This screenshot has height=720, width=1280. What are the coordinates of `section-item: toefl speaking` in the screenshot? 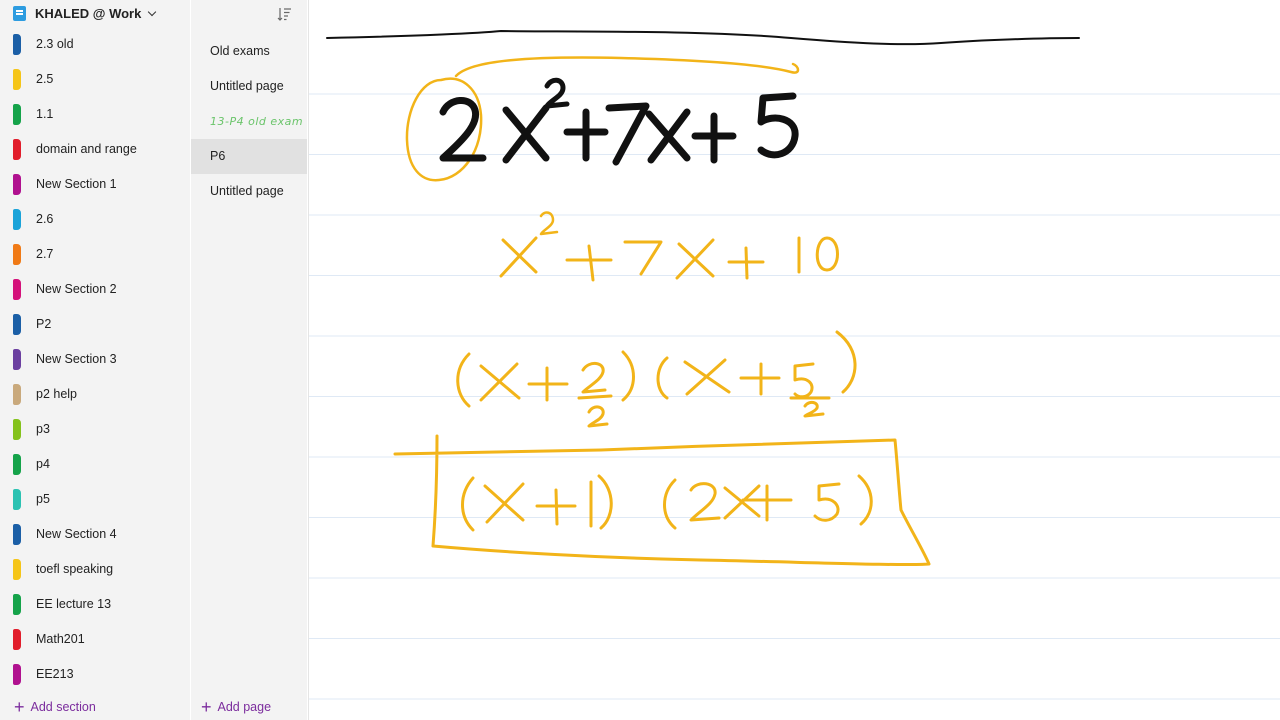 It's located at (95, 569).